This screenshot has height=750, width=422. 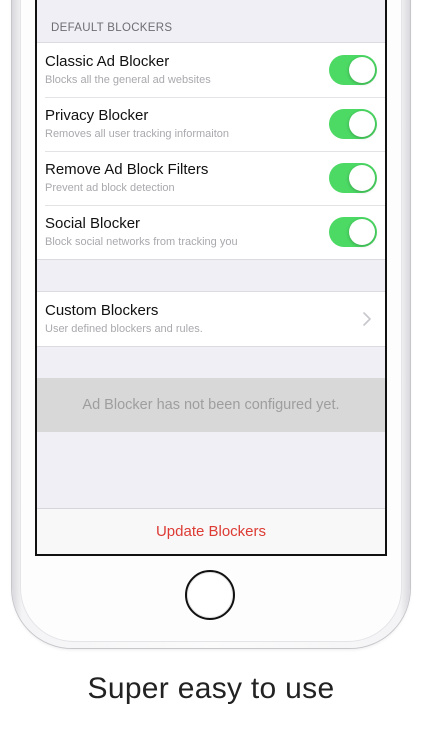 What do you see at coordinates (211, 531) in the screenshot?
I see `update-blockers-button: Update Blockers` at bounding box center [211, 531].